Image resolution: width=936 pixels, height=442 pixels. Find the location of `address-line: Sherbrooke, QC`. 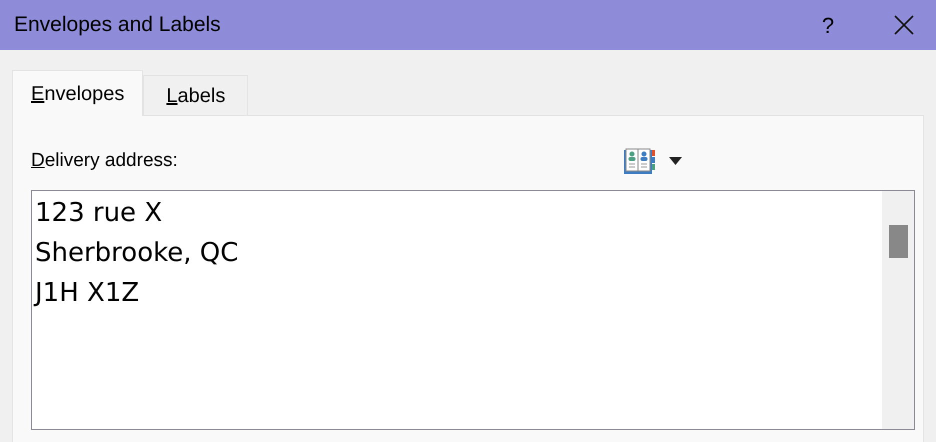

address-line: Sherbrooke, QC is located at coordinates (136, 253).